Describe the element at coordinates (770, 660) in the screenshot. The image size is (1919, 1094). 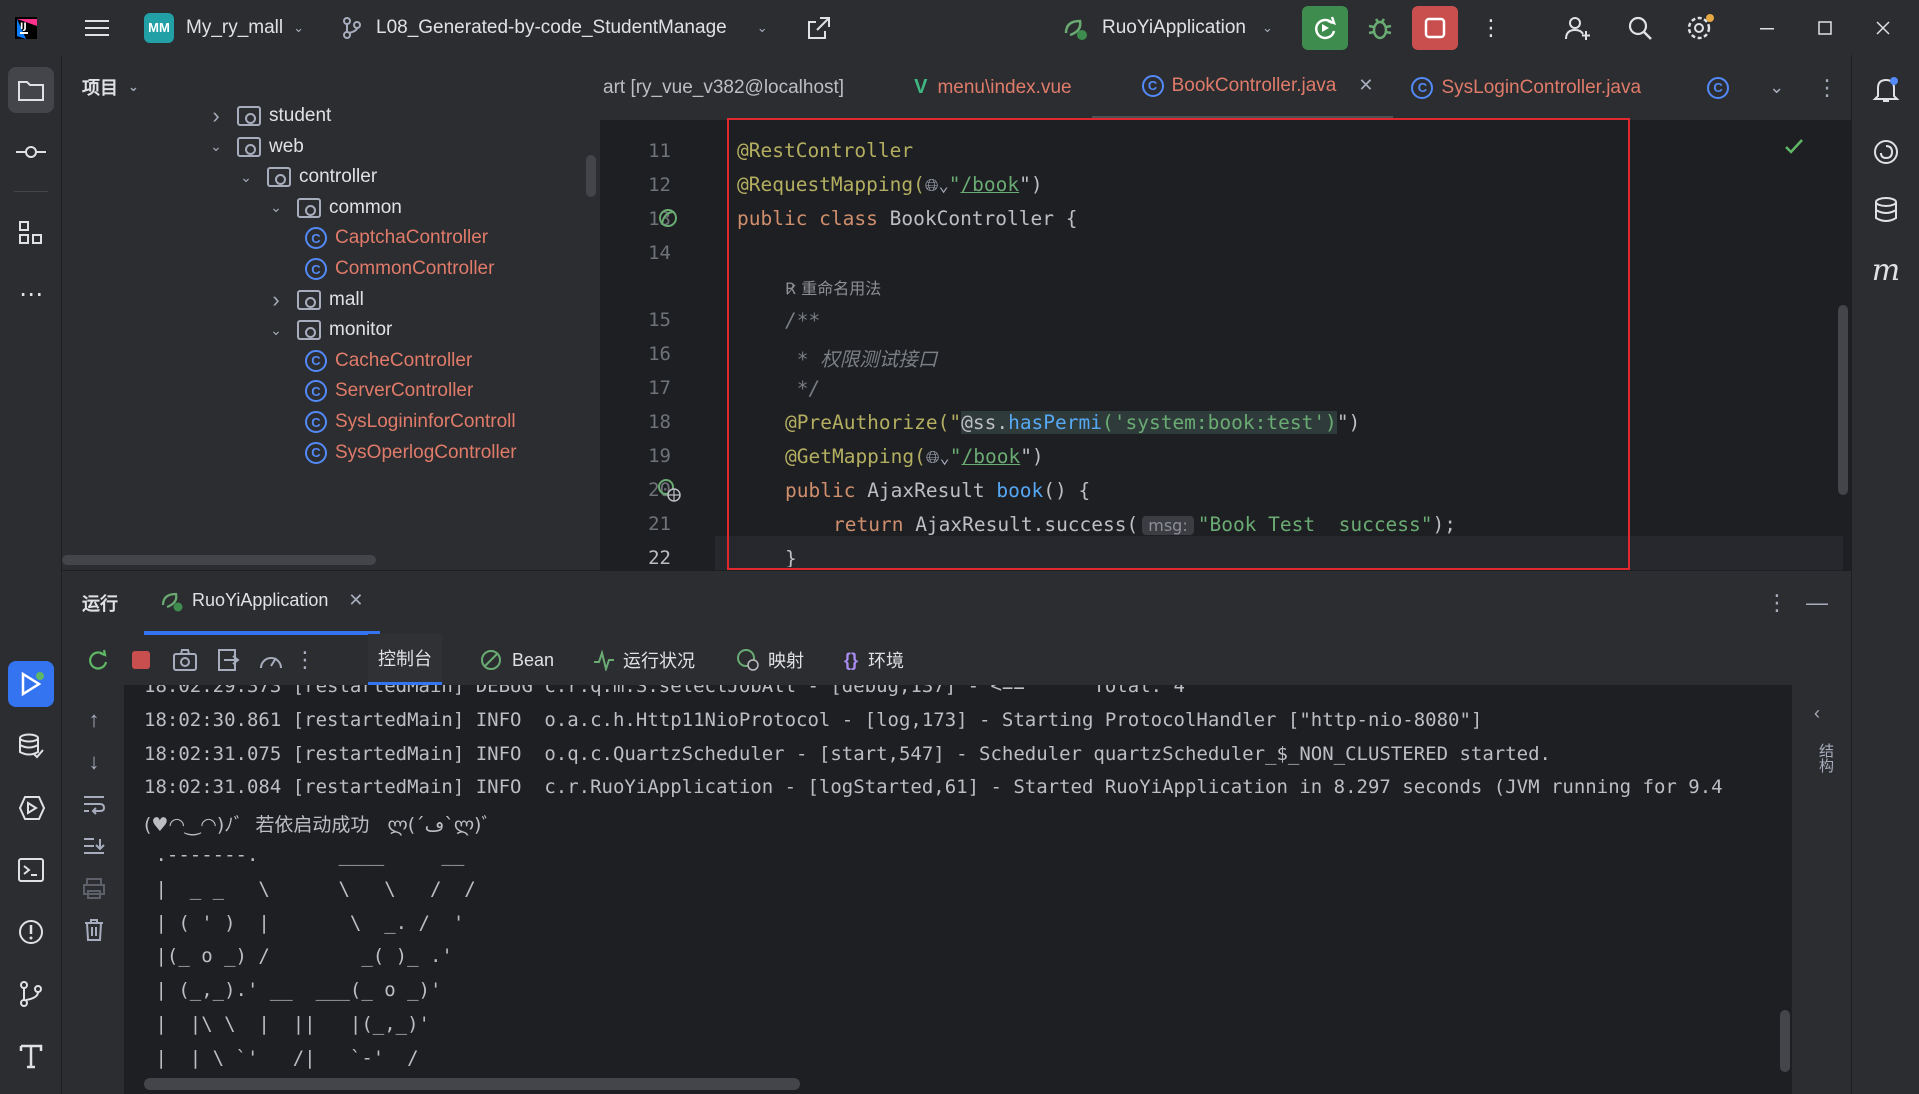
I see `tab-mapping: 映射` at that location.